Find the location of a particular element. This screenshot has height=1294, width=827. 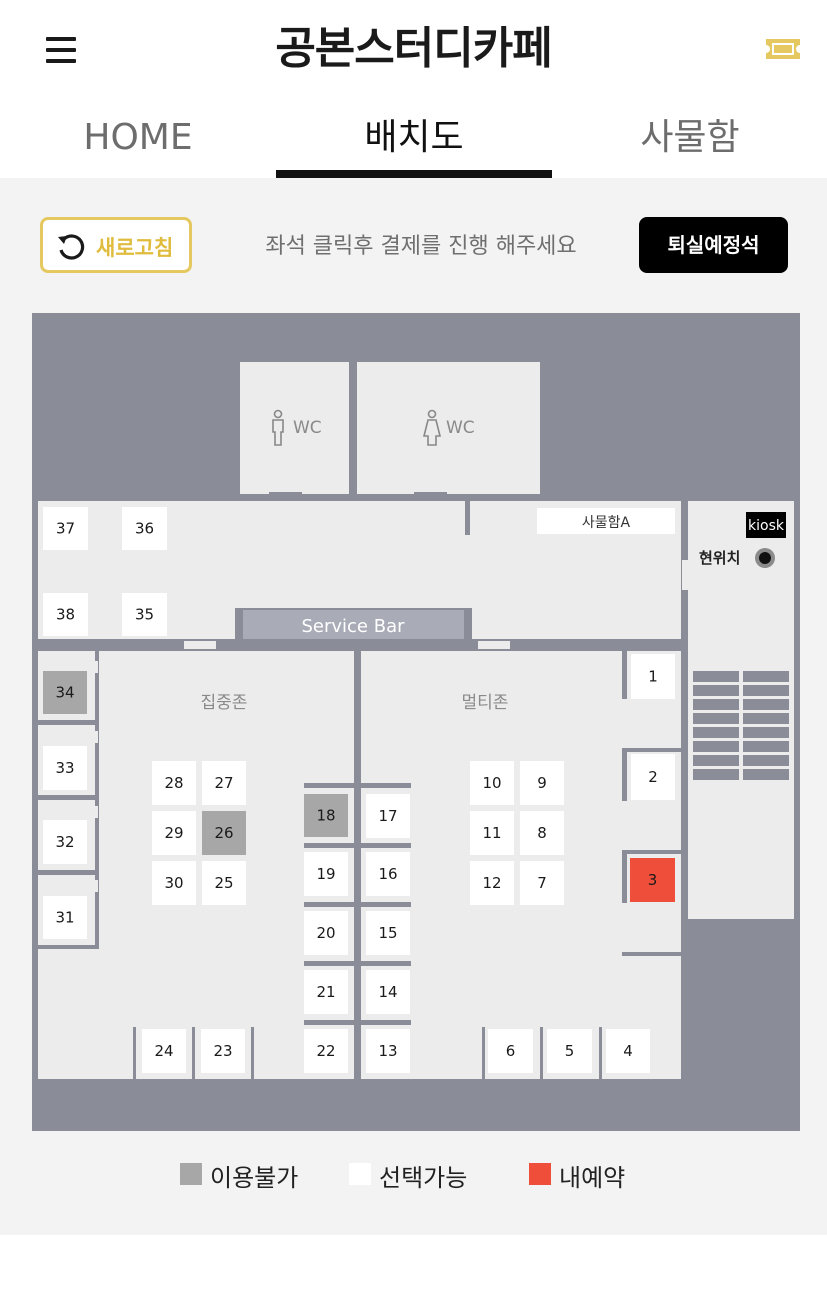

seat-number: 35 is located at coordinates (144, 615).